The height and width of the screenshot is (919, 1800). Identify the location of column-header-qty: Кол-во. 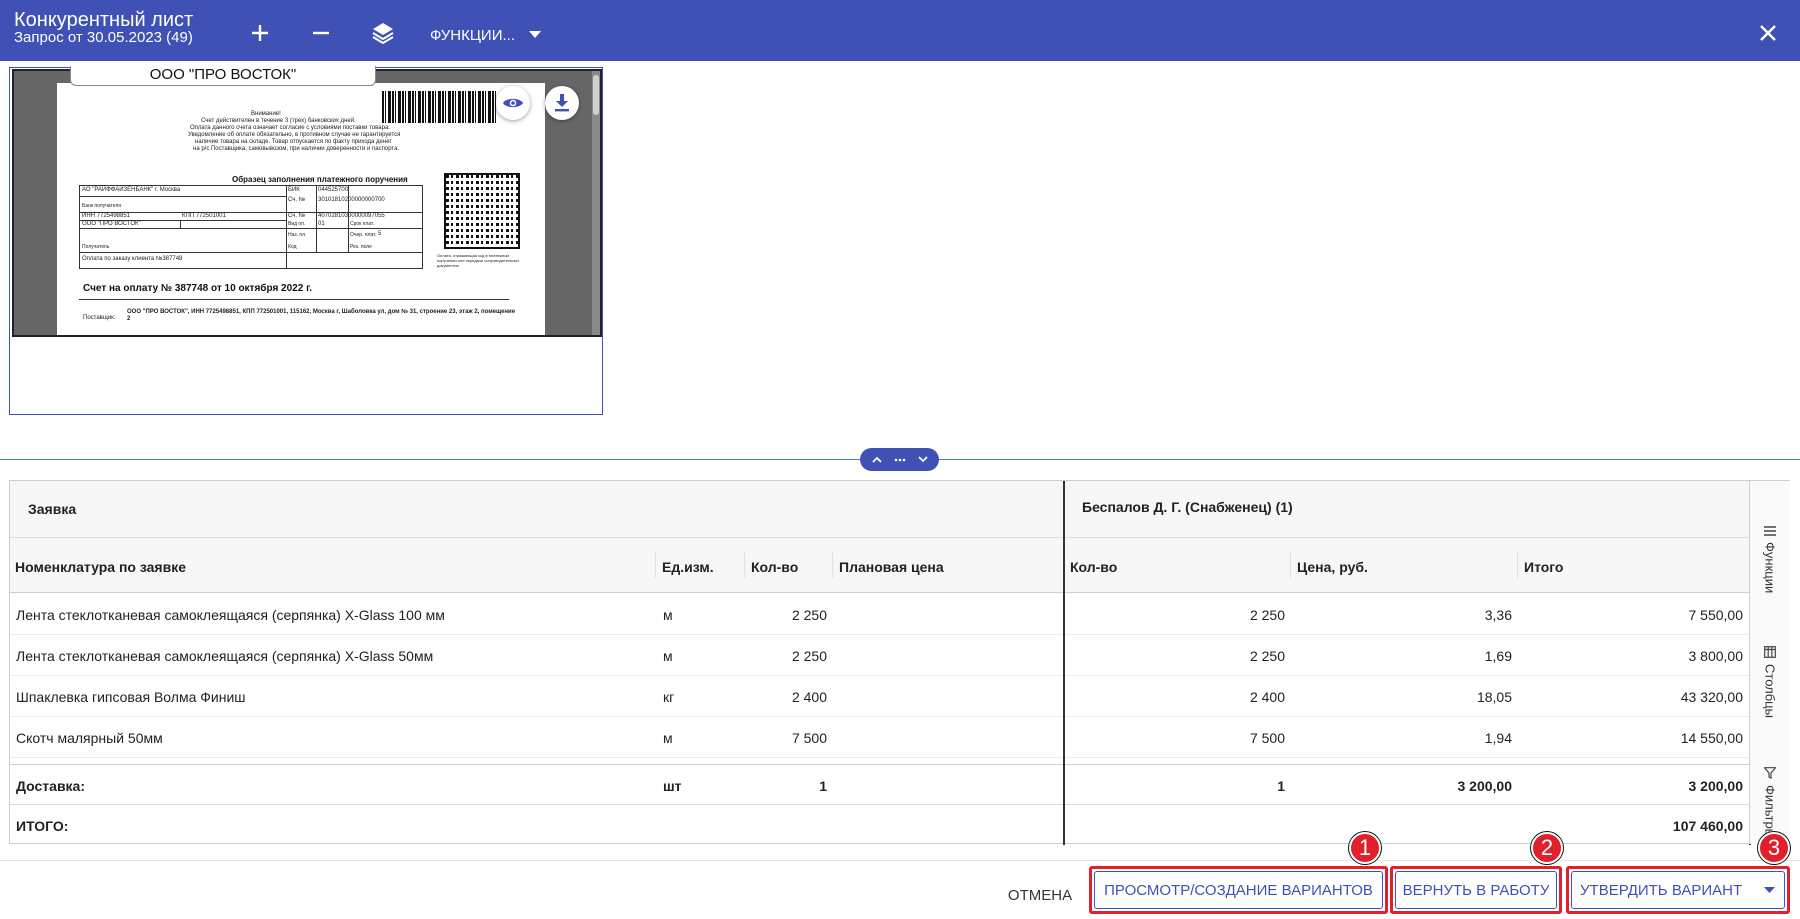
(774, 567).